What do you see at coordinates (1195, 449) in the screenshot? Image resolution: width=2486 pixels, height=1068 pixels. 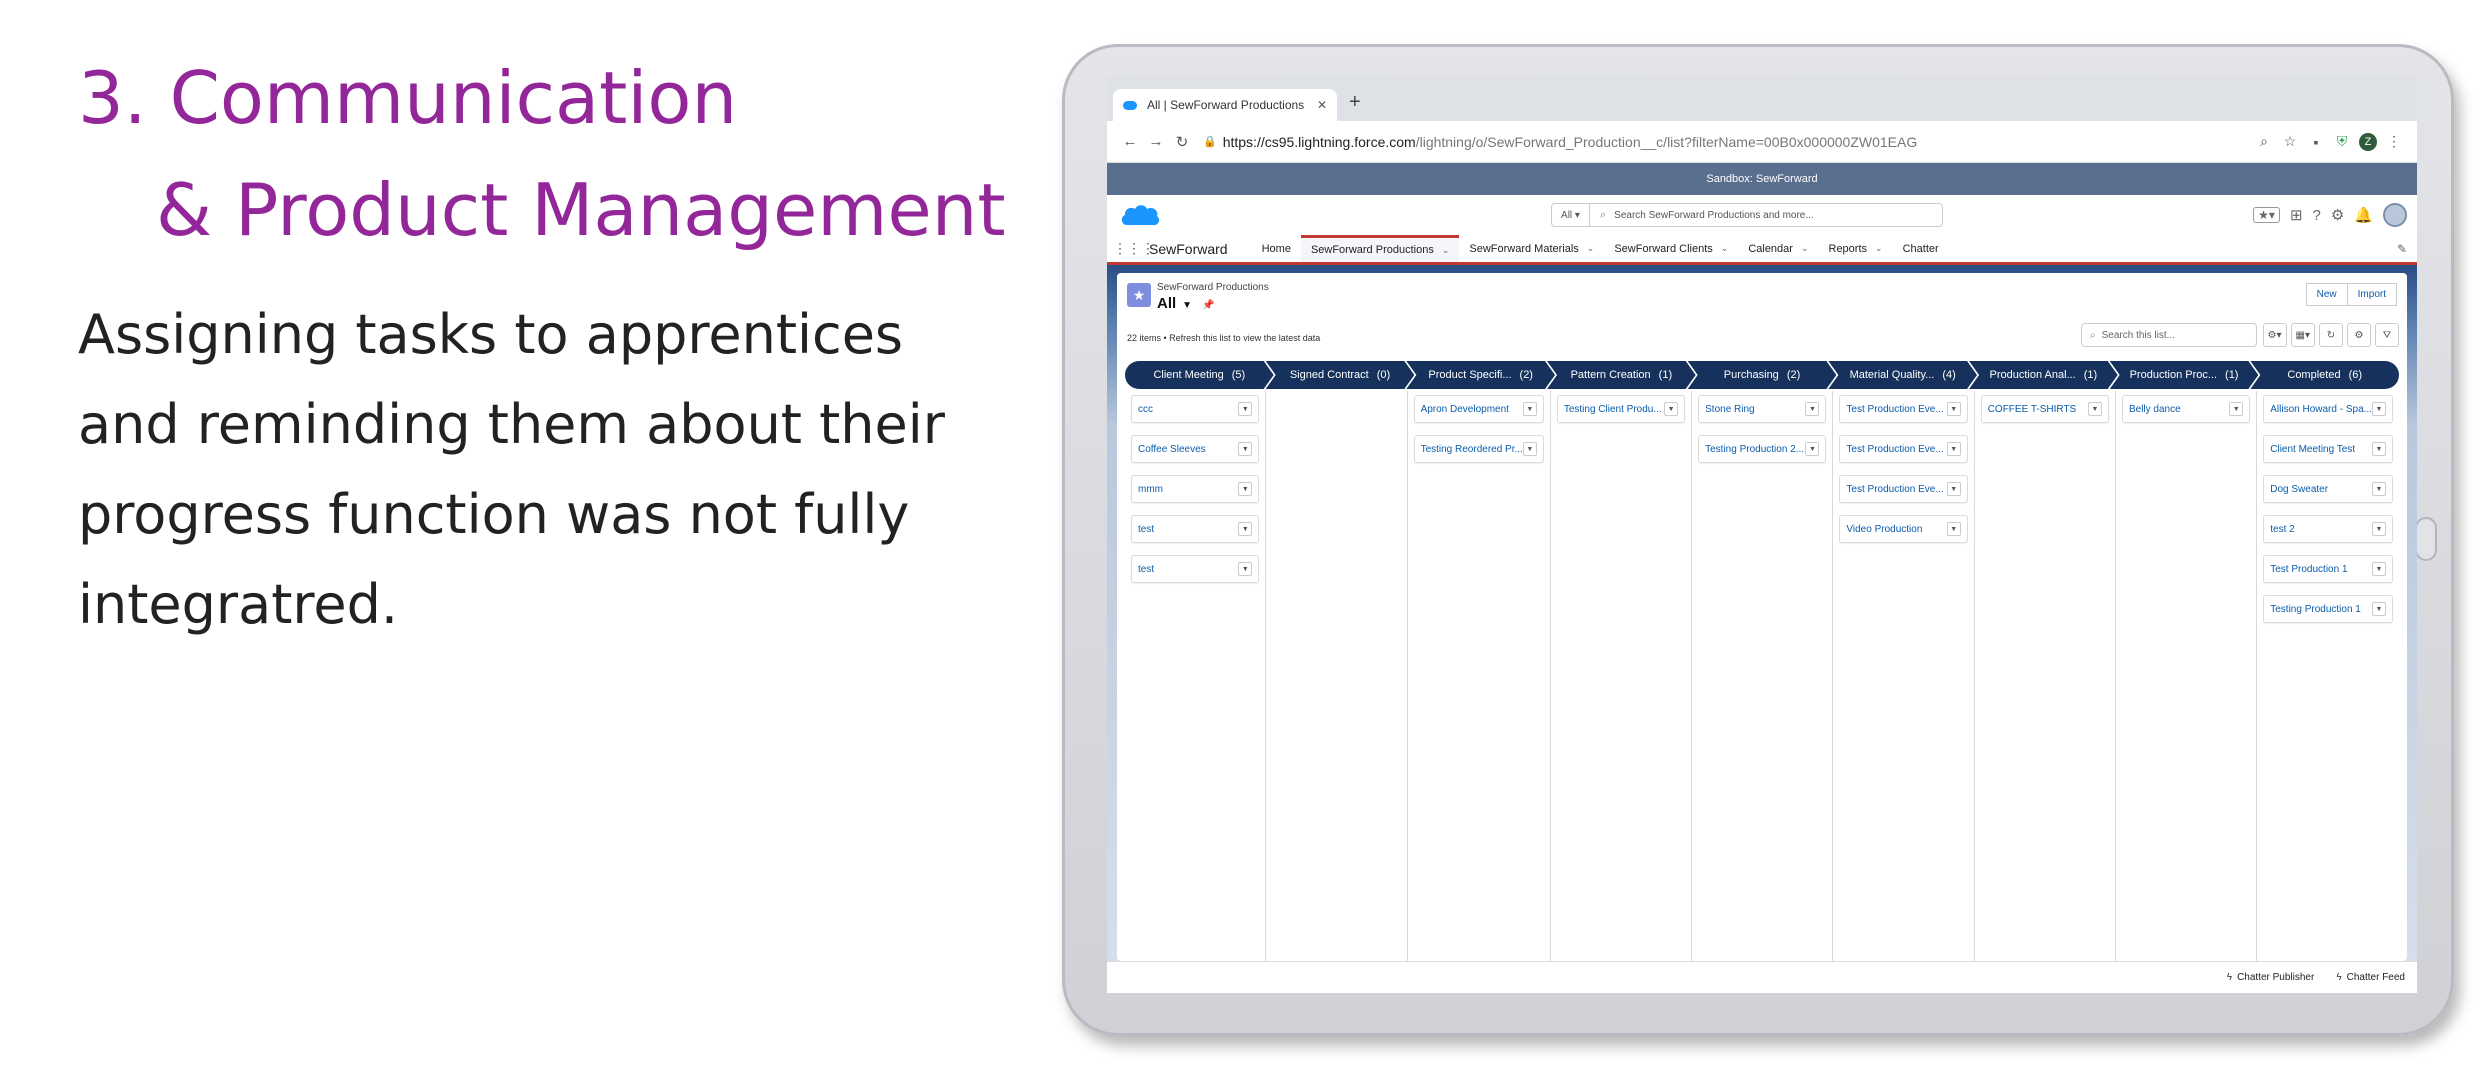 I see `kanban-card: Coffee Sleeves ▼` at bounding box center [1195, 449].